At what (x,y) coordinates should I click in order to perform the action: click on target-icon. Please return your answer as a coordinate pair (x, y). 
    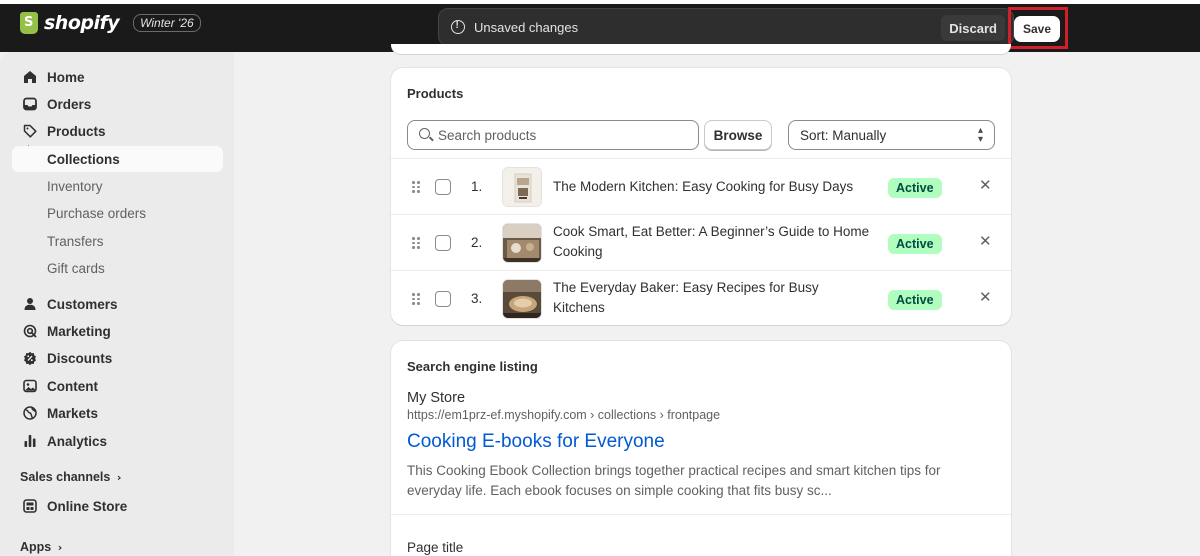
    Looking at the image, I should click on (30, 331).